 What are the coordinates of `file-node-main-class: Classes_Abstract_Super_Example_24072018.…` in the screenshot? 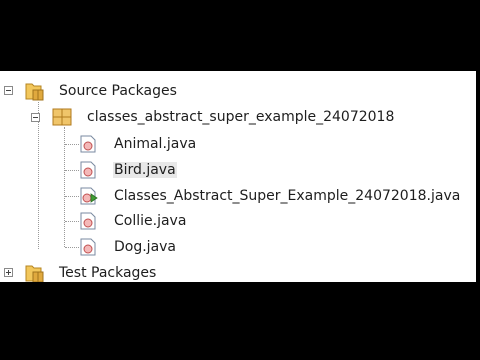 It's located at (270, 196).